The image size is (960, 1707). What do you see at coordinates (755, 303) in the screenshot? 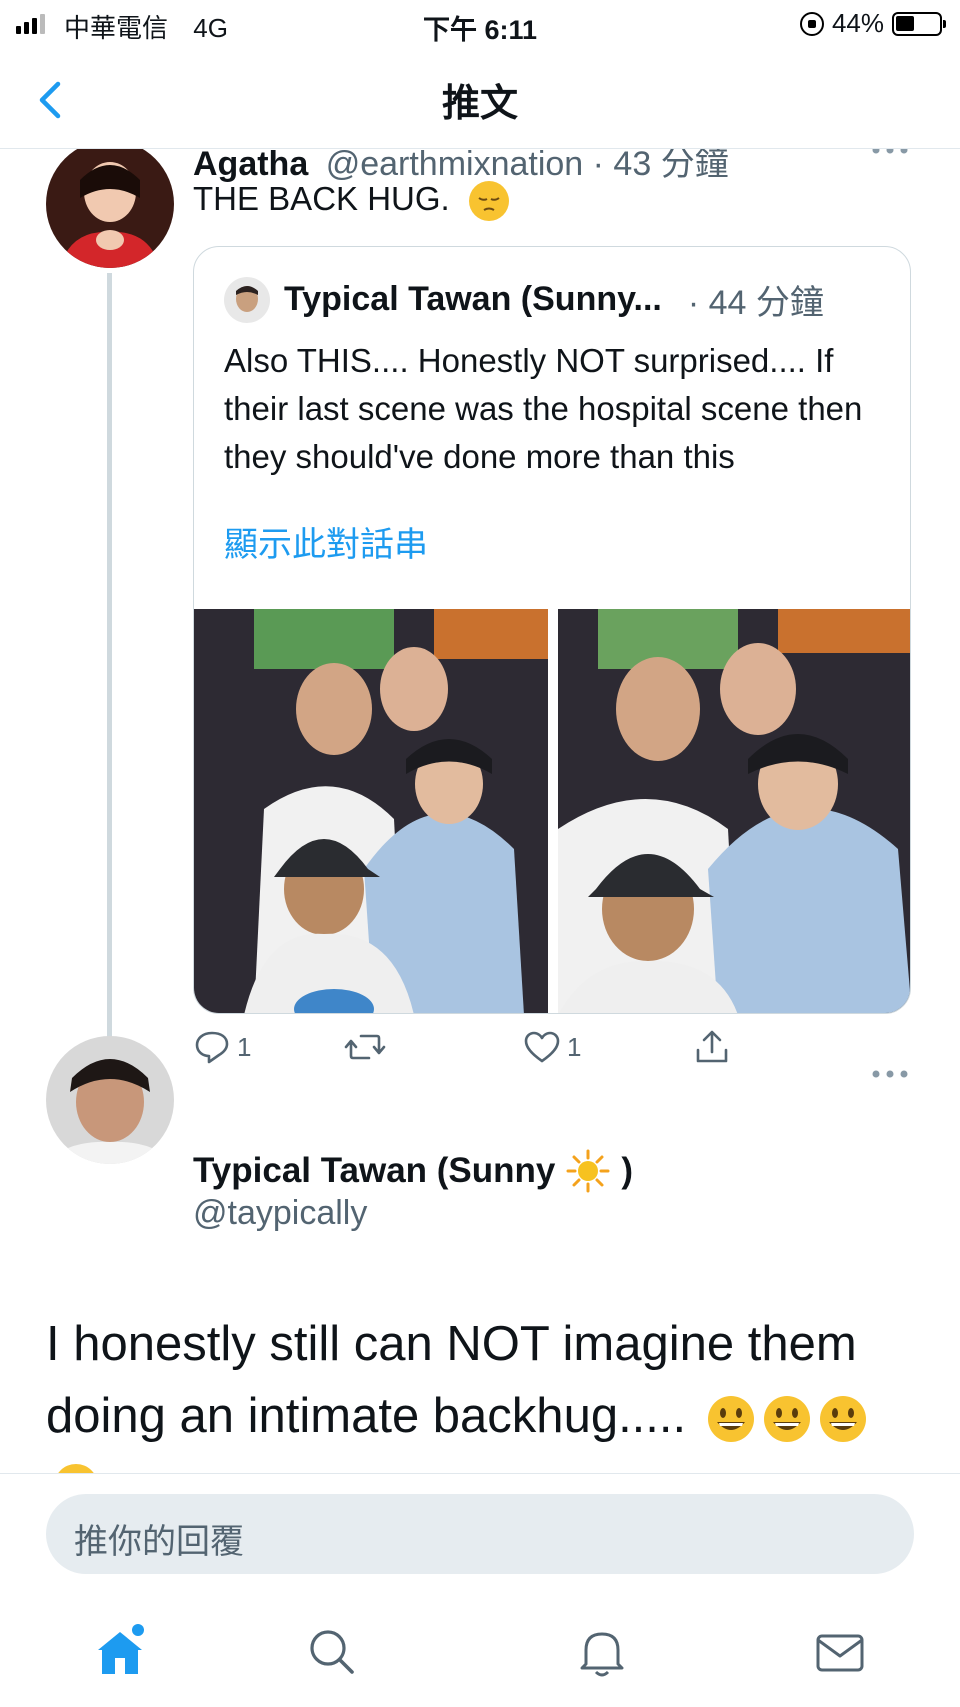
I see `quoted-time: · 44 分鐘` at bounding box center [755, 303].